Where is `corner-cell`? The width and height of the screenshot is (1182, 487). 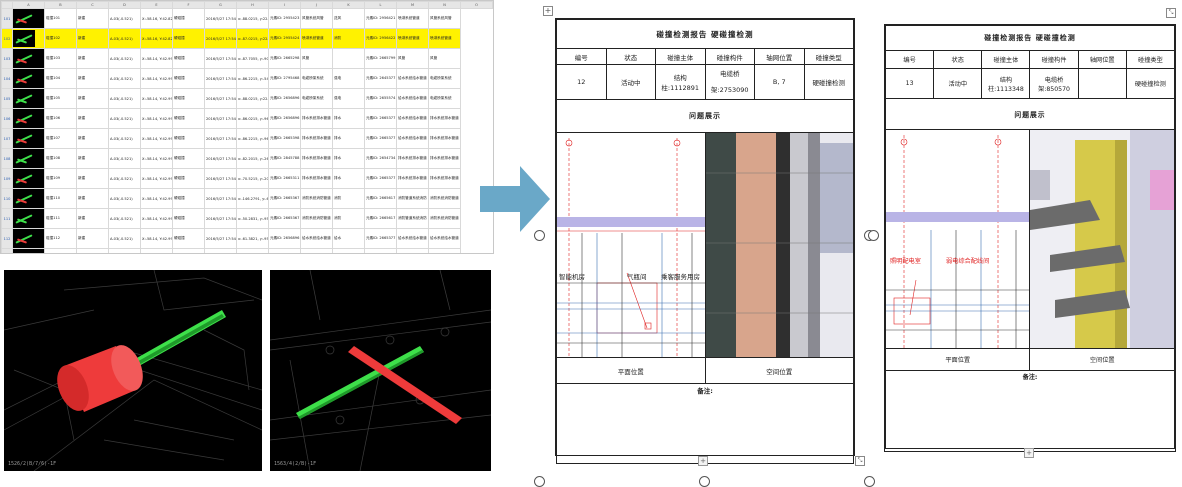 corner-cell is located at coordinates (7, 5).